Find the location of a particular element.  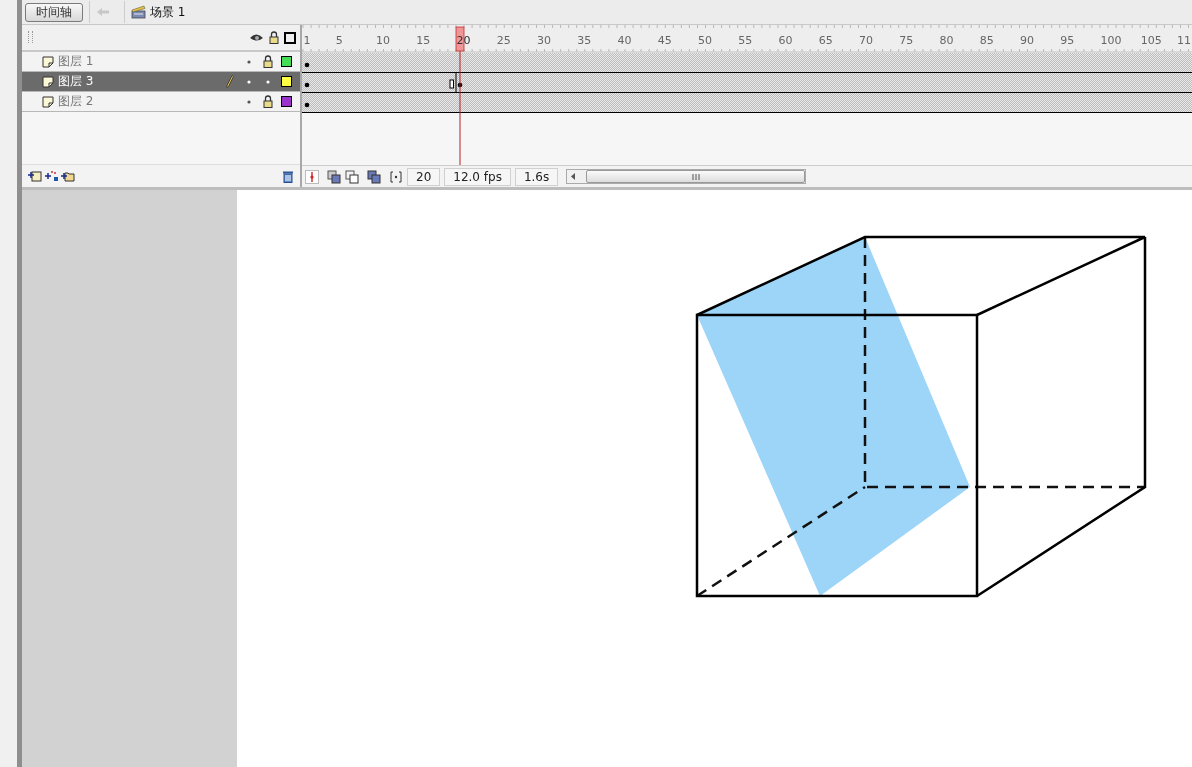

outline-icon is located at coordinates (290, 37).